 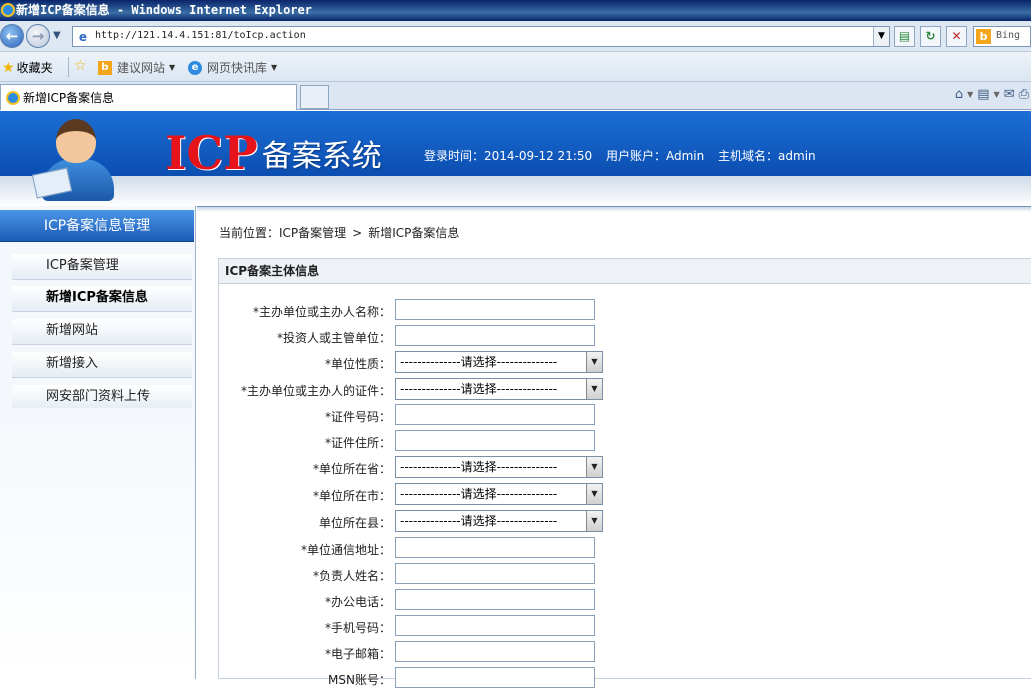 What do you see at coordinates (499, 467) in the screenshot?
I see `province-select: --------------请选择-------------- ▼` at bounding box center [499, 467].